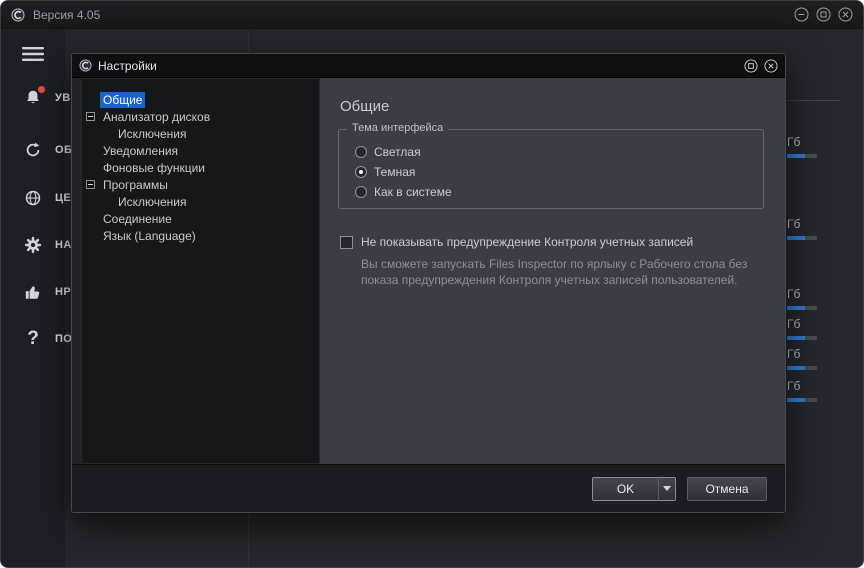  I want to click on dialog-maximize-button, so click(751, 66).